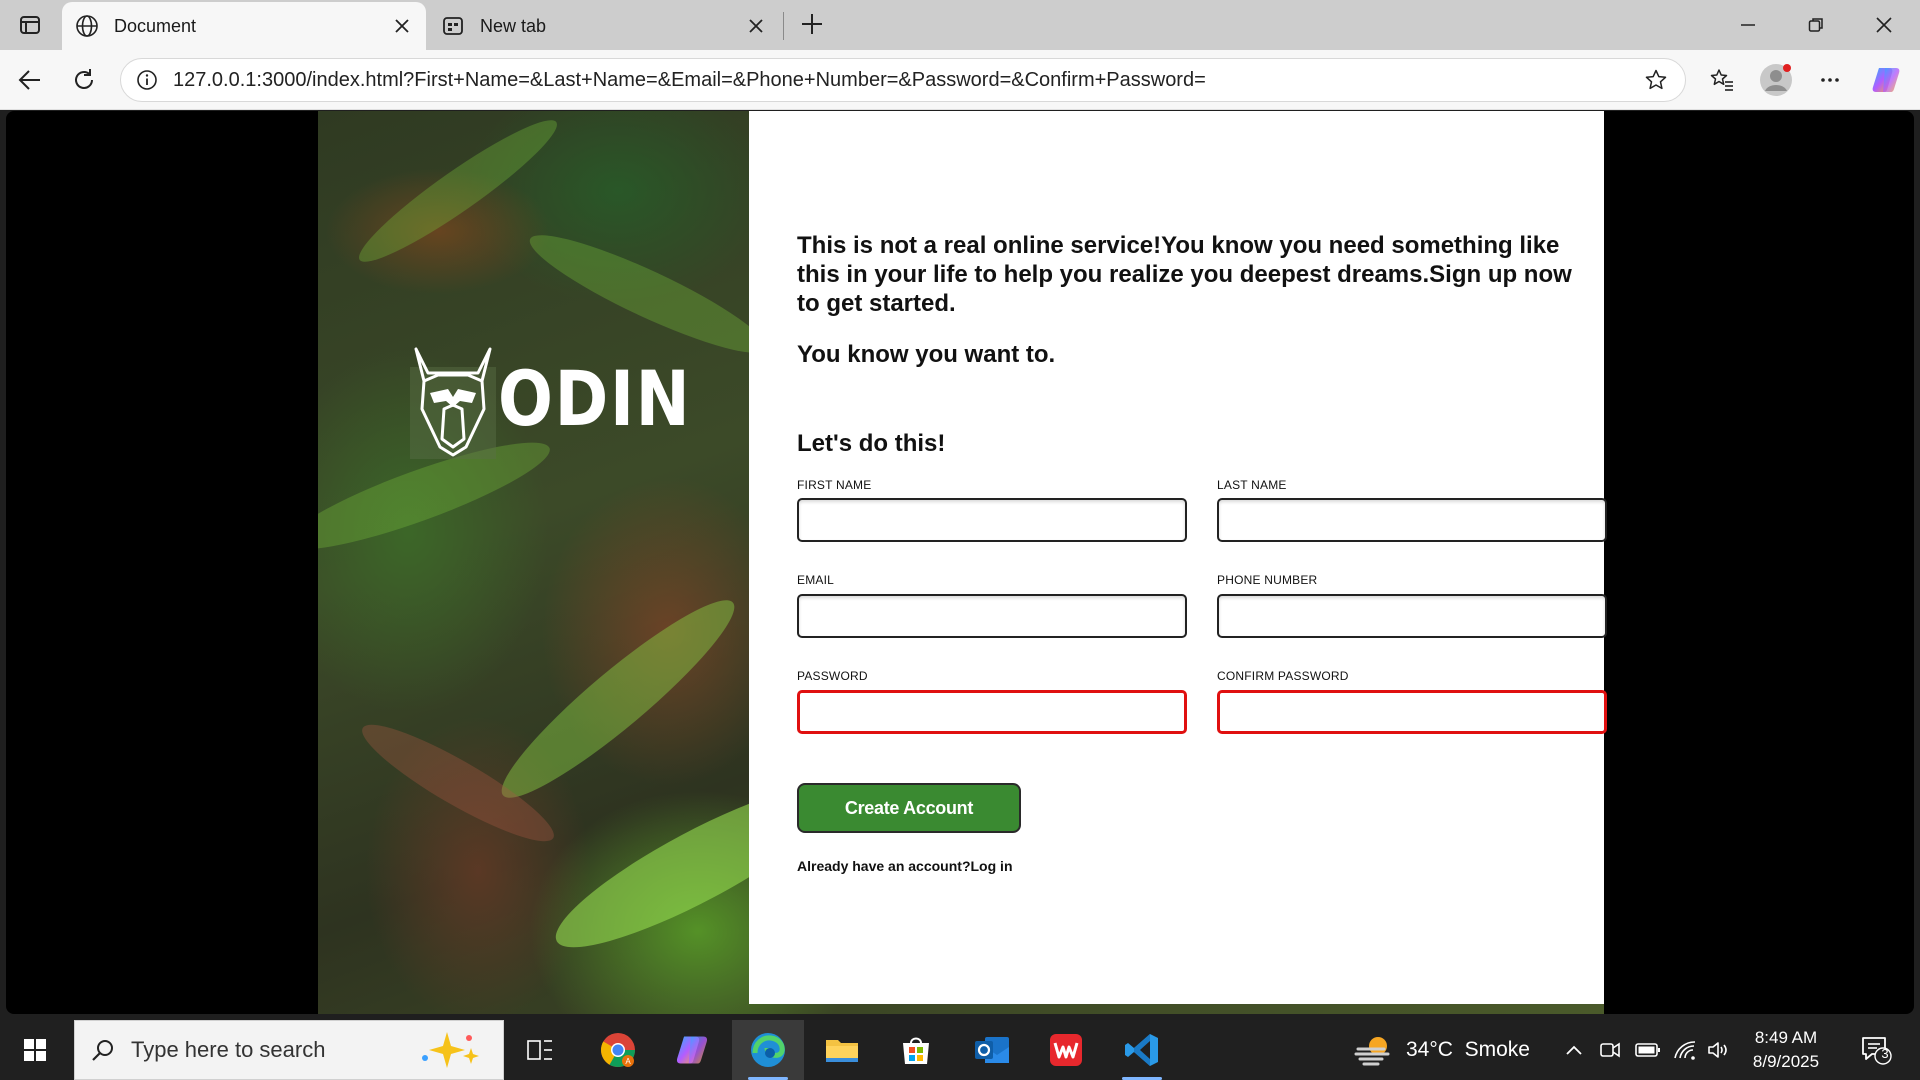  I want to click on microsoft-store-icon, so click(916, 1050).